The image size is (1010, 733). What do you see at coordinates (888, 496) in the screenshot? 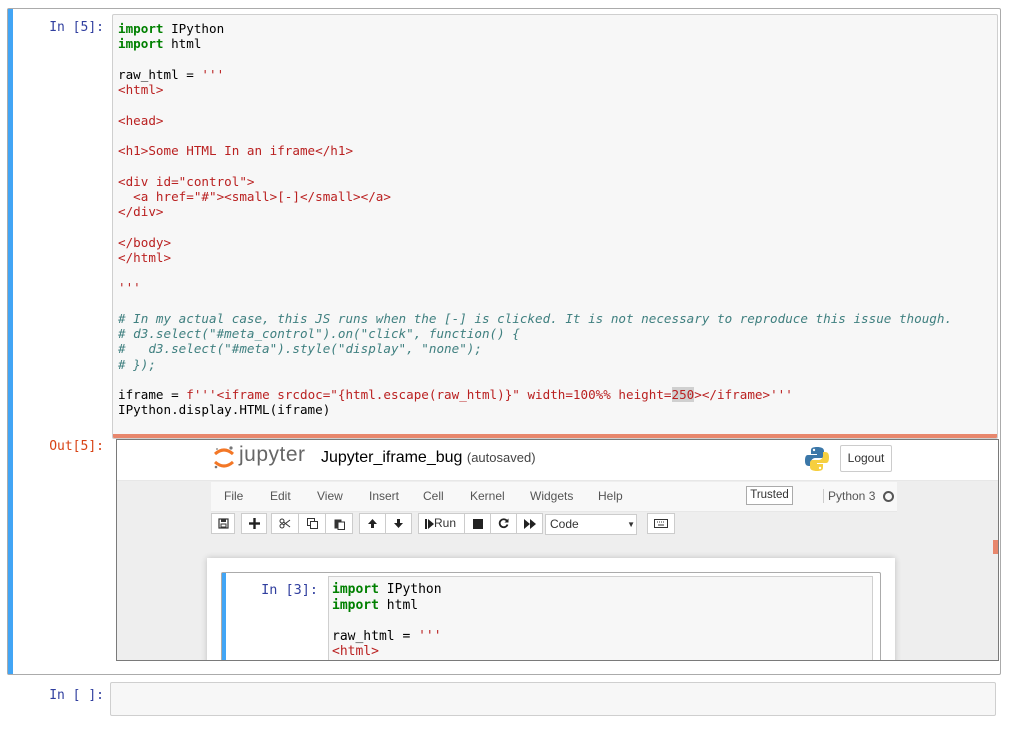
I see `kernel-status-icon` at bounding box center [888, 496].